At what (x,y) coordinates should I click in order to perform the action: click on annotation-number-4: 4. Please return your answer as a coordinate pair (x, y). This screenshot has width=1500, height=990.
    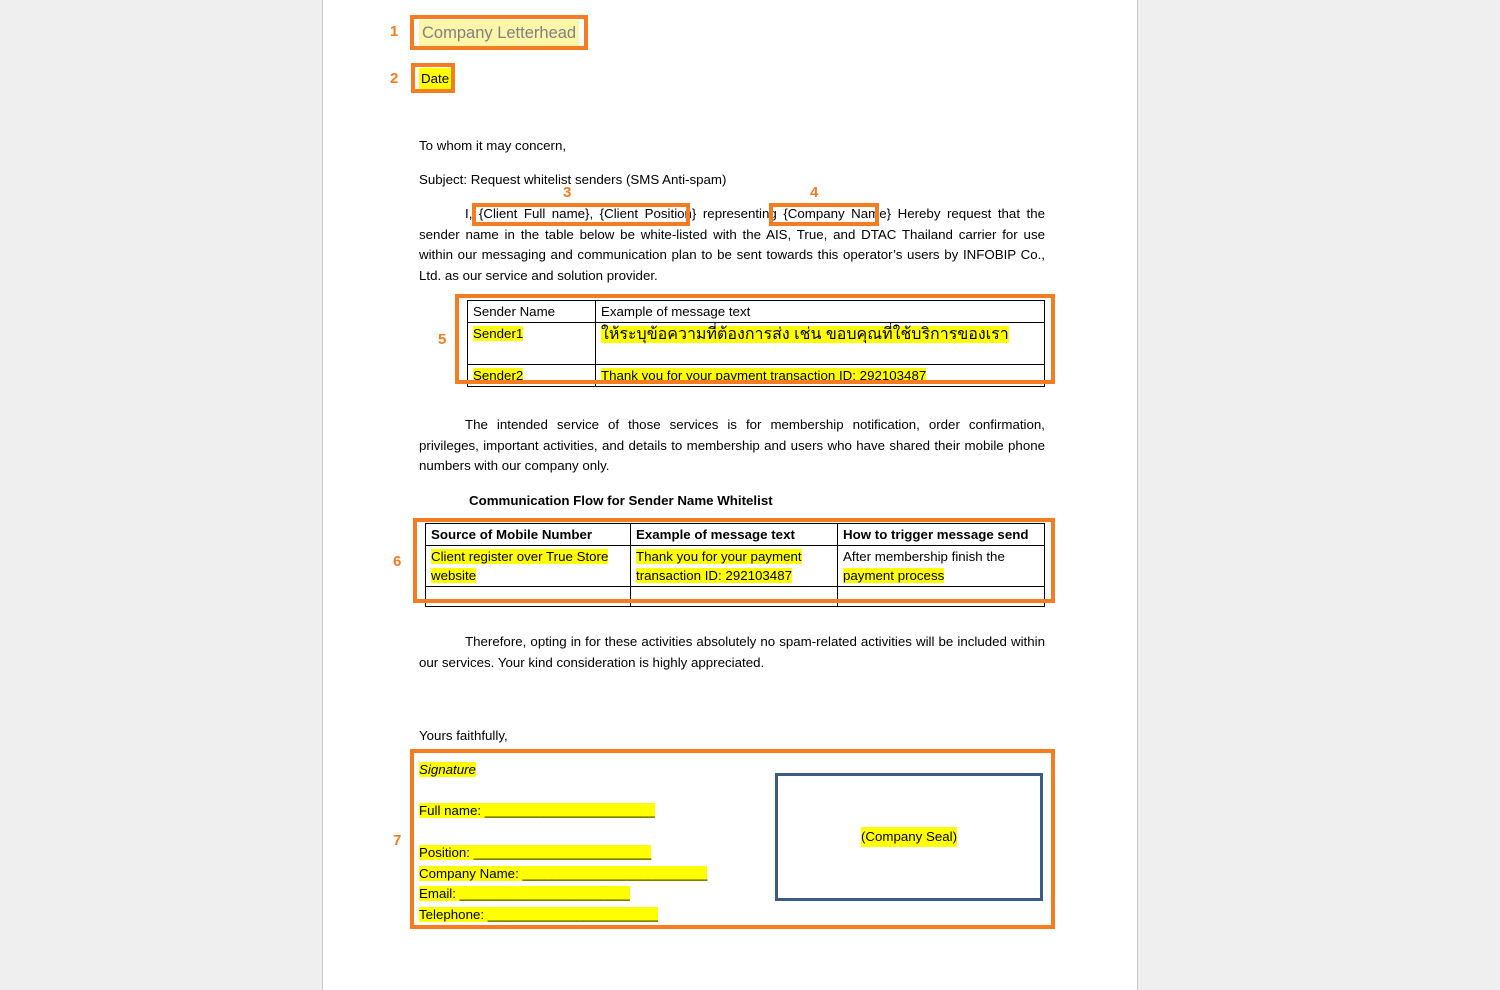
    Looking at the image, I should click on (814, 192).